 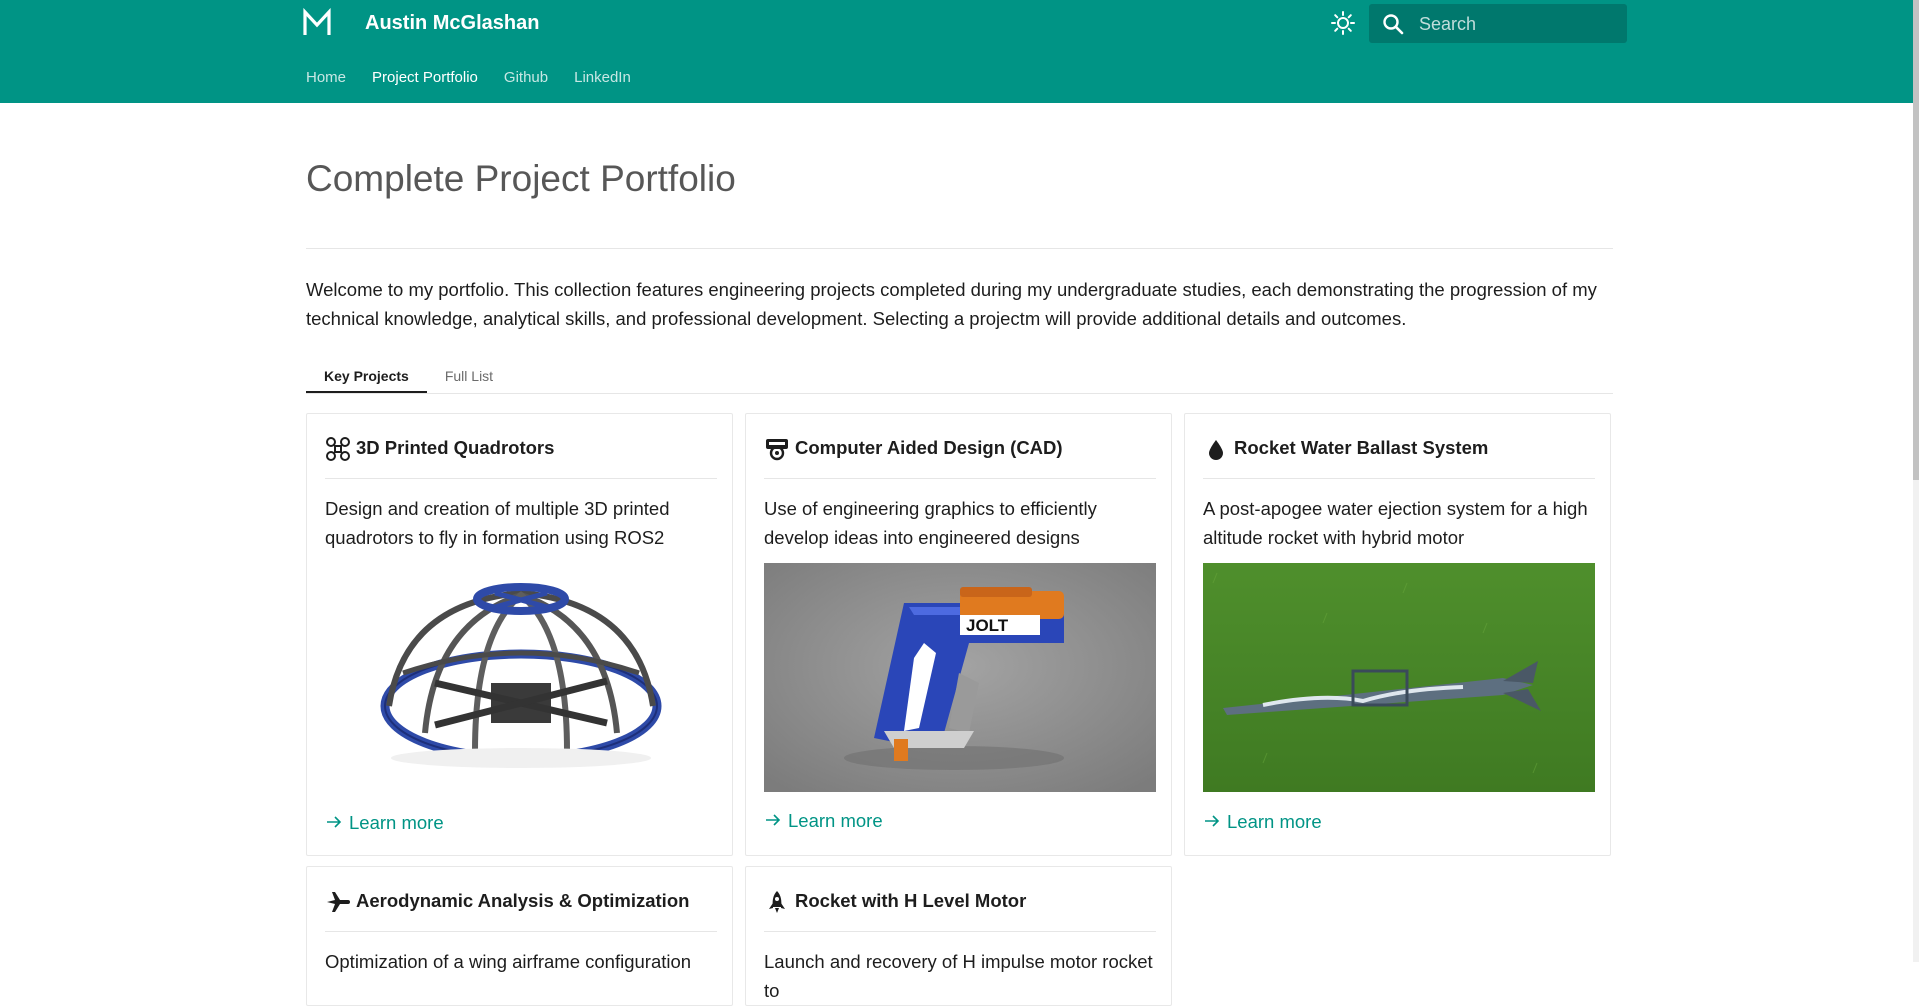 I want to click on search-box, so click(x=1498, y=24).